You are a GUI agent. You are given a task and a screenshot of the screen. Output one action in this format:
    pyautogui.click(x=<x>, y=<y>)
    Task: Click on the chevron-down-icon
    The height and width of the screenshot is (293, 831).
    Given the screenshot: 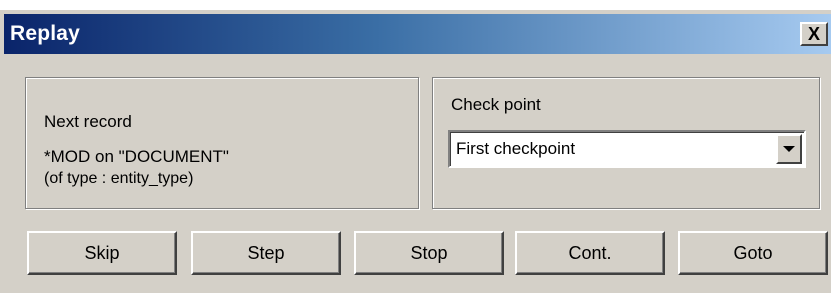 What is the action you would take?
    pyautogui.click(x=789, y=149)
    